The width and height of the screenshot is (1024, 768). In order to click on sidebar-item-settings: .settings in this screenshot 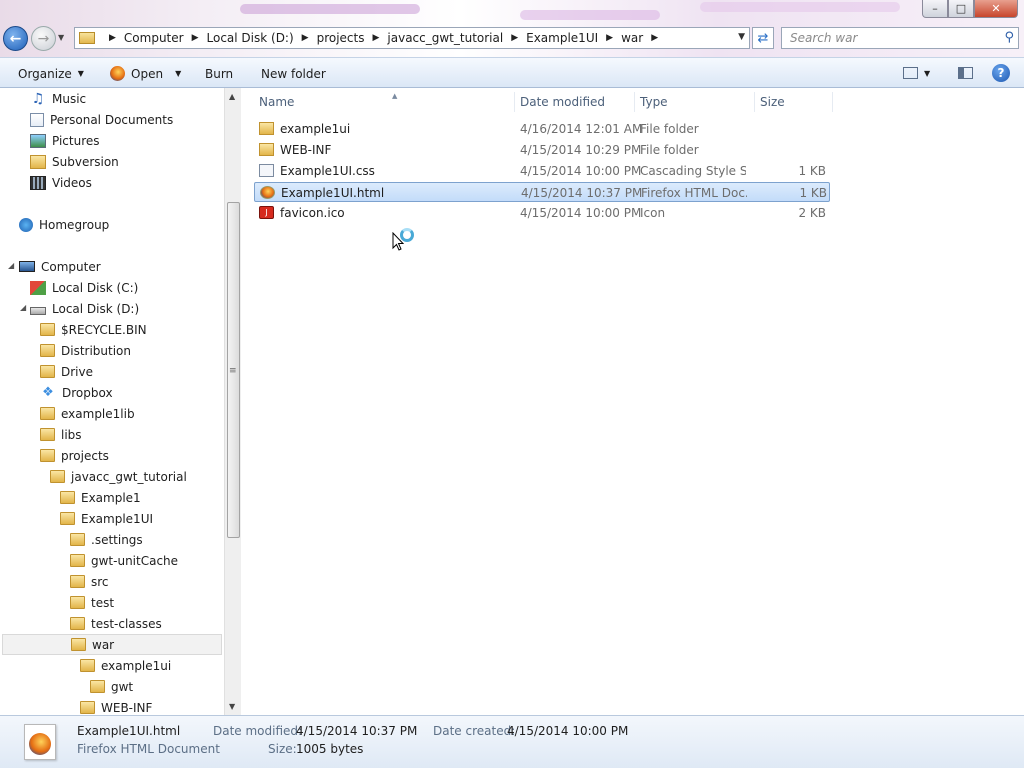, I will do `click(106, 539)`.